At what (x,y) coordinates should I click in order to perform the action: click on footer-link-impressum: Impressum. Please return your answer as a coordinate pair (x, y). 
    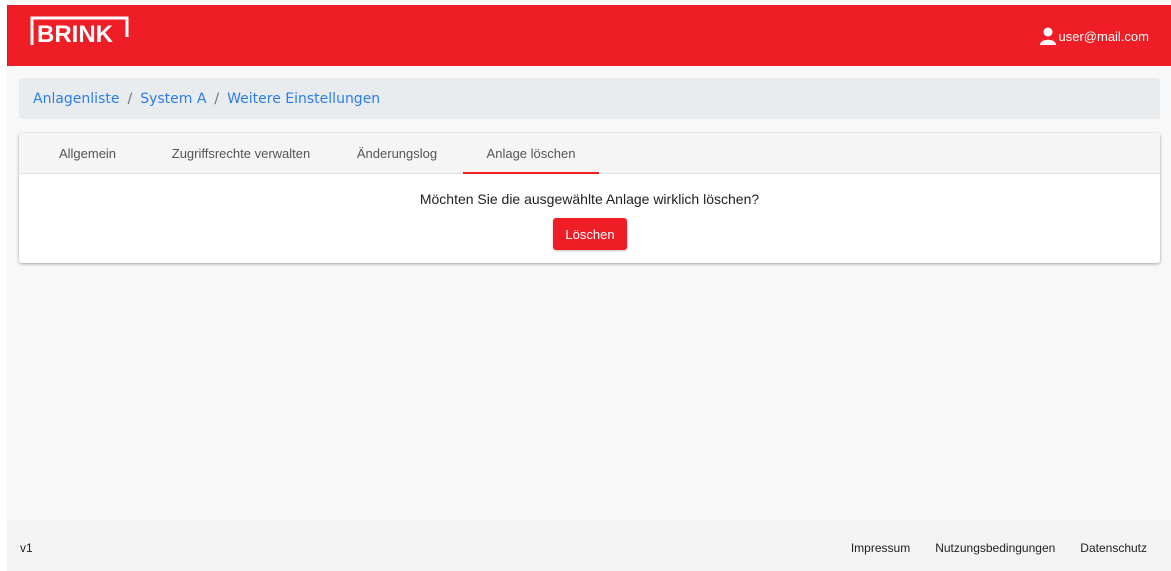
    Looking at the image, I should click on (880, 548).